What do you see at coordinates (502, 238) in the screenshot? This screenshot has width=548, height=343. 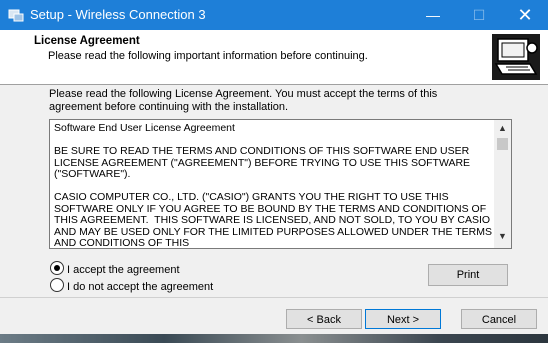 I see `scroll-down-icon: ▼` at bounding box center [502, 238].